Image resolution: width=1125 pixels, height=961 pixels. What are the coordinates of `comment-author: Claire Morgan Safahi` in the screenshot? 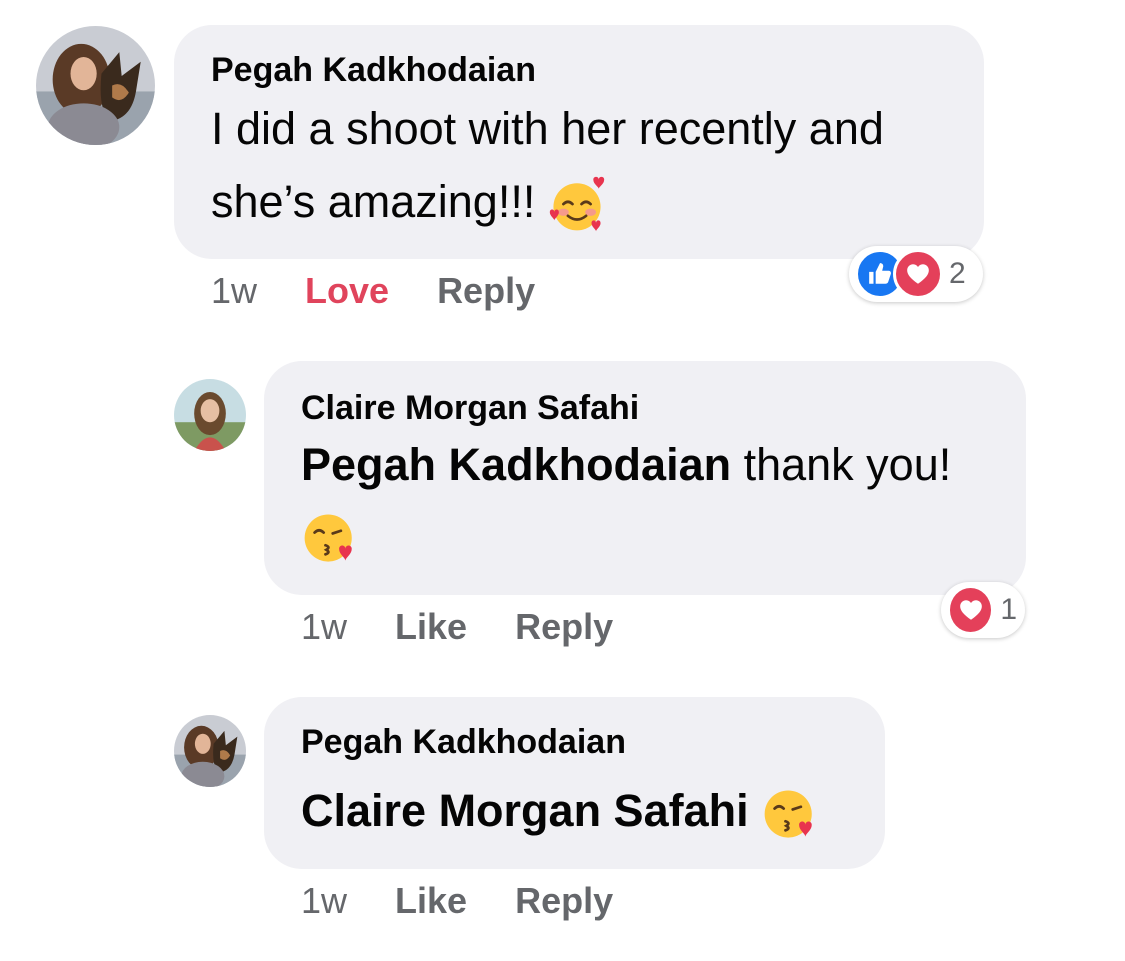 It's located at (470, 408).